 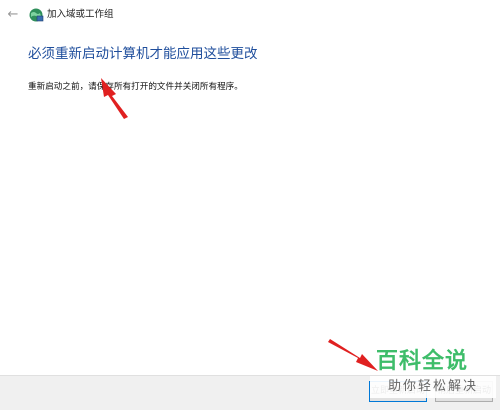 What do you see at coordinates (250, 16) in the screenshot?
I see `title-bar: ← 加入域或工作组` at bounding box center [250, 16].